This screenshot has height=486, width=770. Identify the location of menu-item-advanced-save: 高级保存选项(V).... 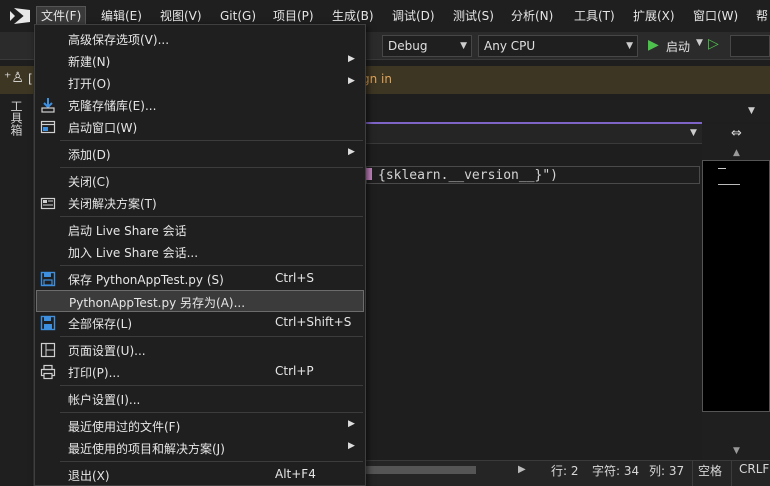
(200, 39).